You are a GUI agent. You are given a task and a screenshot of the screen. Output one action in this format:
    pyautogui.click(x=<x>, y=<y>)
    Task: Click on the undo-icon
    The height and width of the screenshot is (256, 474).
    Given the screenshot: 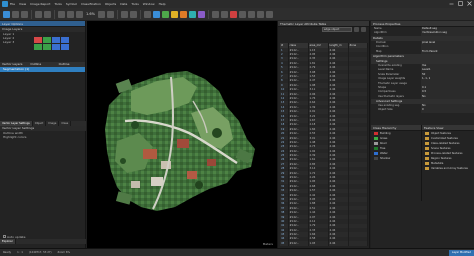 What is the action you would take?
    pyautogui.click(x=38, y=14)
    